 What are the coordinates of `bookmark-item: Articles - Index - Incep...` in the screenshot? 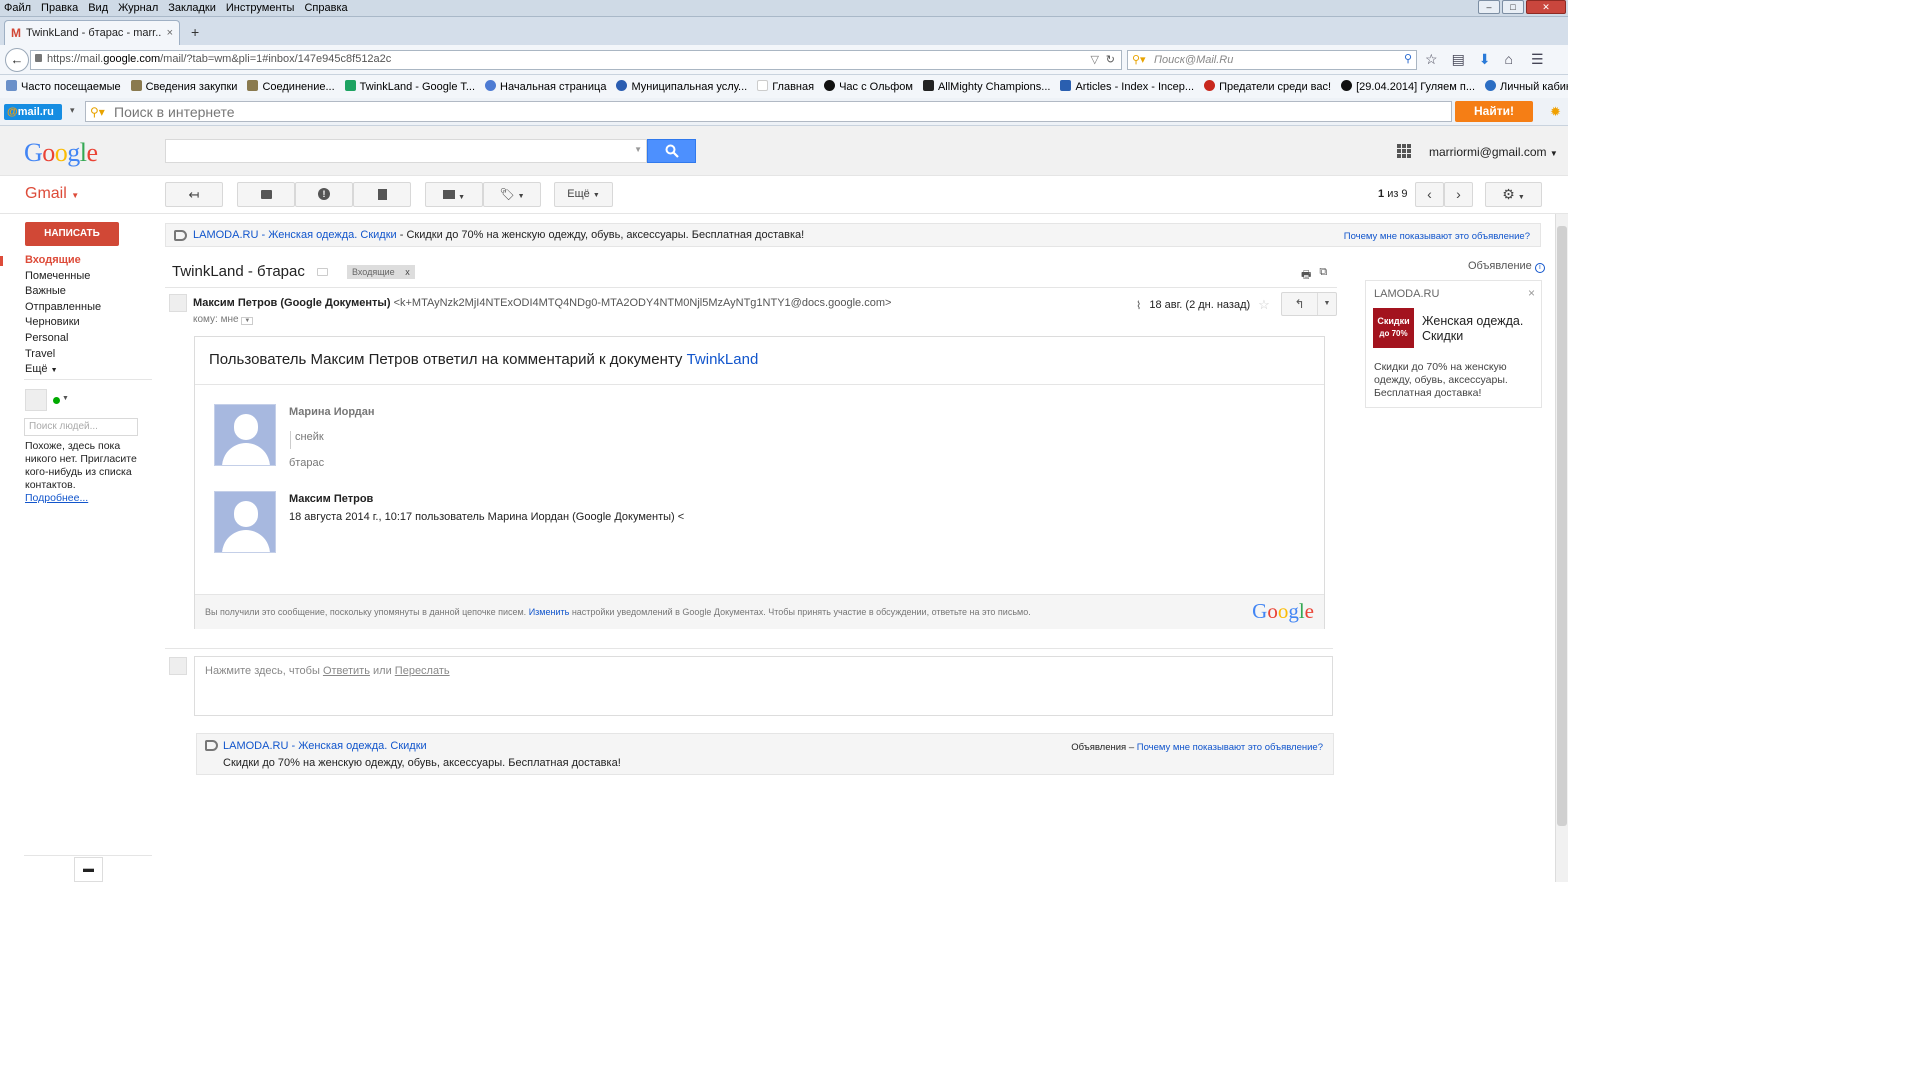 It's located at (1127, 89).